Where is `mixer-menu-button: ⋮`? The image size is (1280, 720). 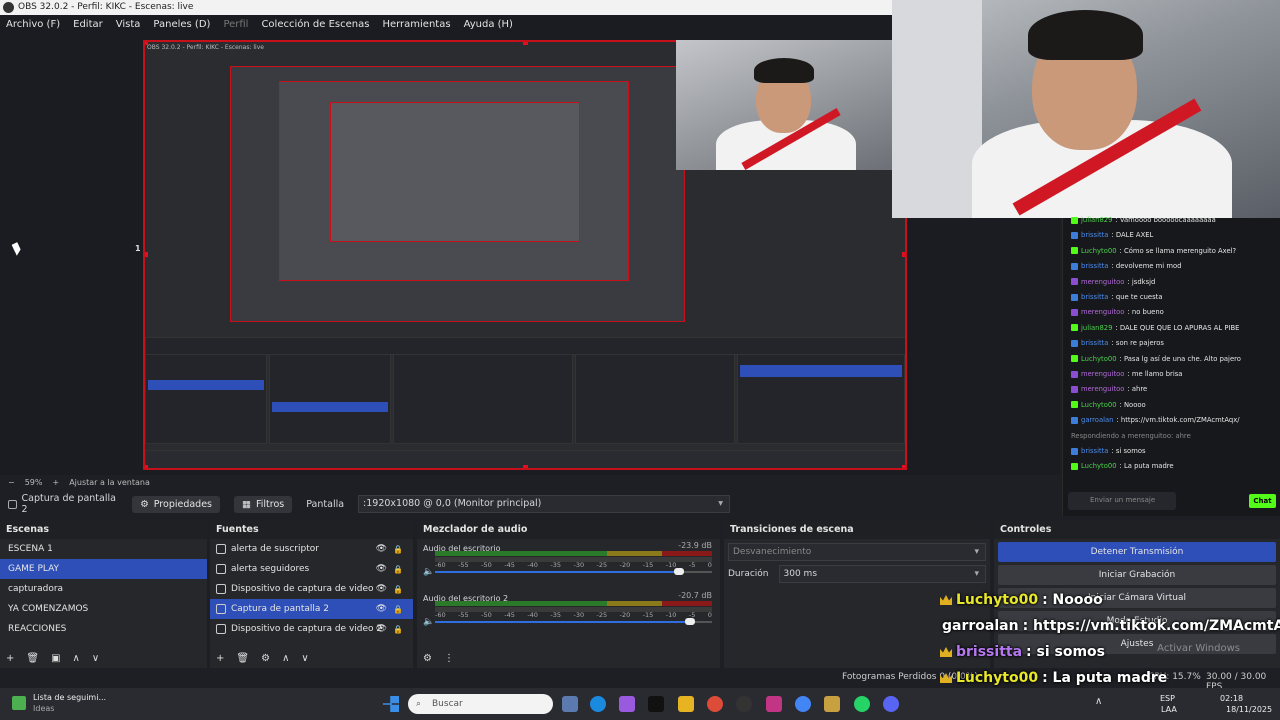 mixer-menu-button: ⋮ is located at coordinates (449, 658).